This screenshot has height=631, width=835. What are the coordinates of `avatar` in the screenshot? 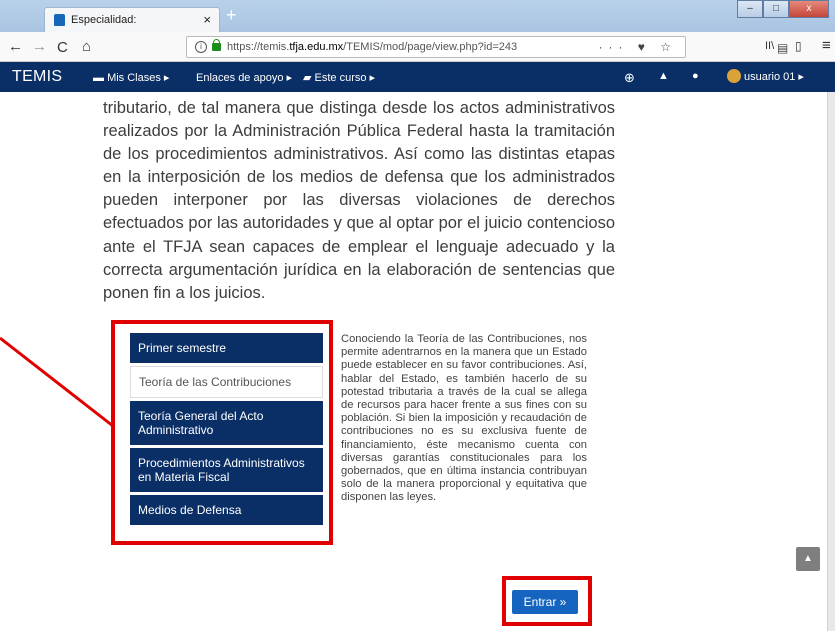 It's located at (734, 76).